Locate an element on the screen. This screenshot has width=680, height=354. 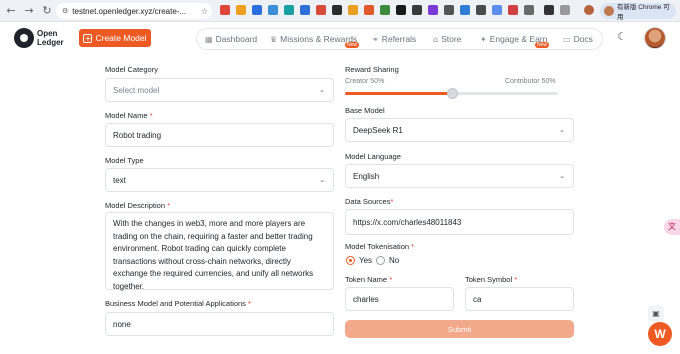
slider-handle is located at coordinates (452, 93).